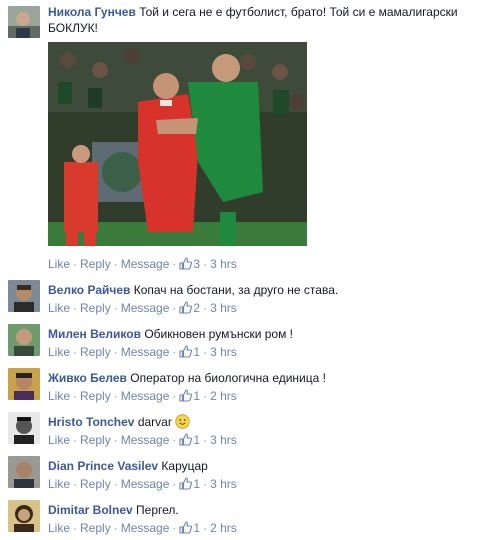 The height and width of the screenshot is (540, 481). Describe the element at coordinates (182, 423) in the screenshot. I see `smiley-icon` at that location.